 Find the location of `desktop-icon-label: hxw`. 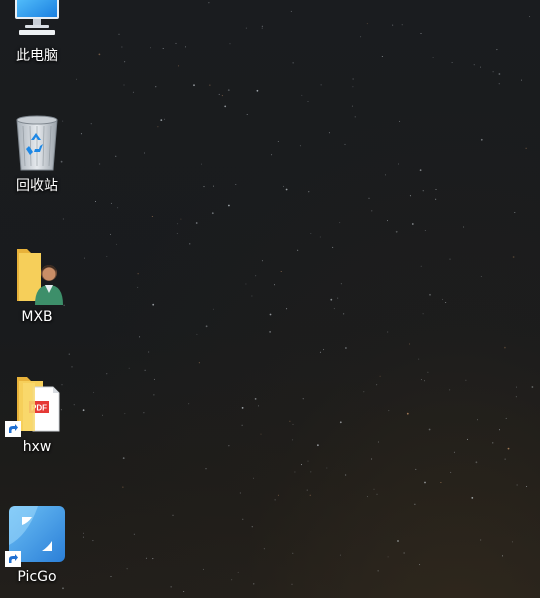

desktop-icon-label: hxw is located at coordinates (37, 447).